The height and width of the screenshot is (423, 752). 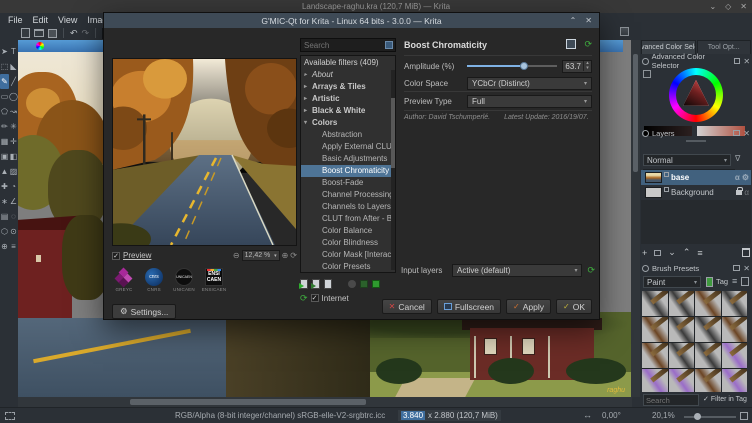 What do you see at coordinates (348, 87) in the screenshot?
I see `filter-category-arrays-tiles: ▸ Arrays & Tiles` at bounding box center [348, 87].